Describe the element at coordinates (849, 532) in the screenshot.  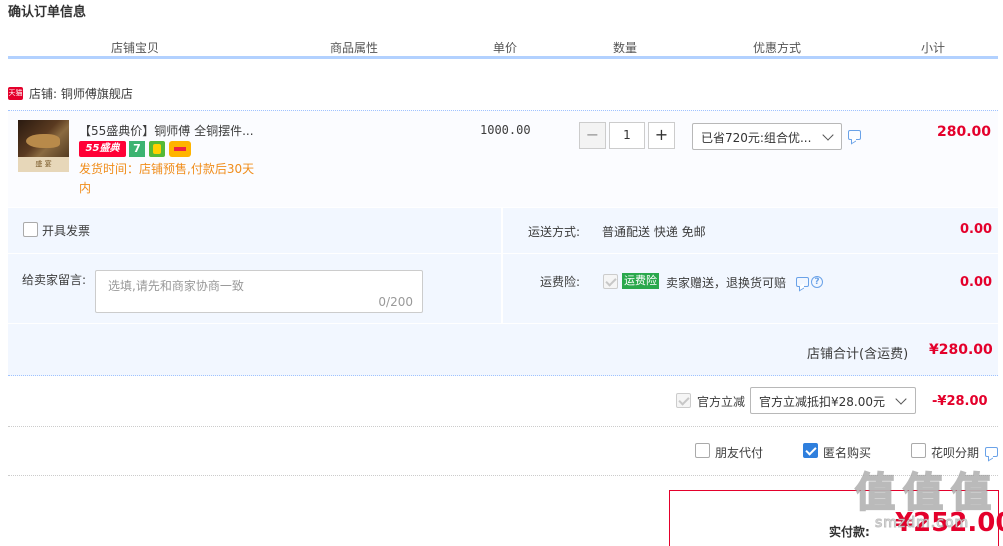
I see `payment-label: 实付款:` at that location.